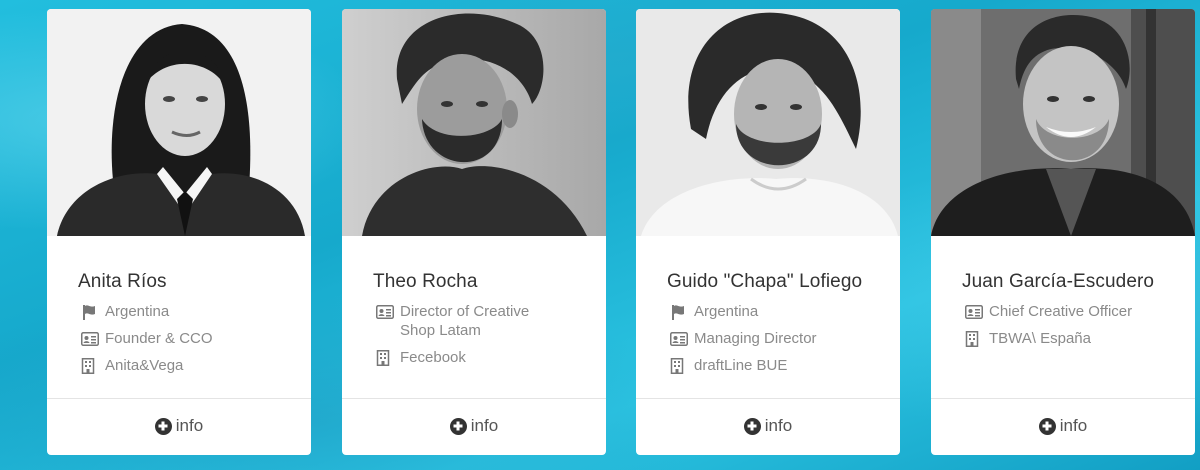  What do you see at coordinates (433, 357) in the screenshot?
I see `detail-text: Fecebook` at bounding box center [433, 357].